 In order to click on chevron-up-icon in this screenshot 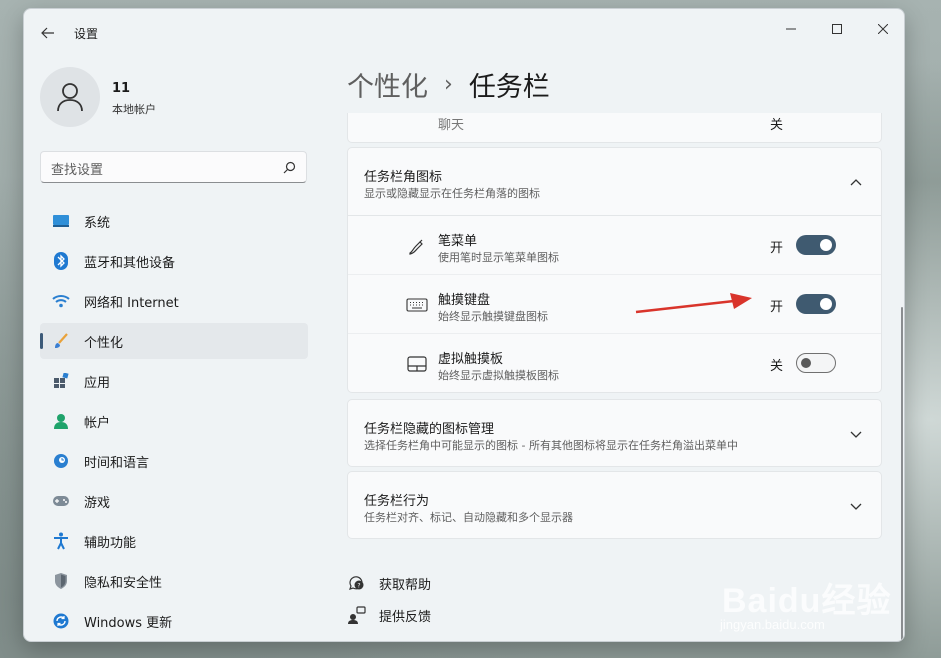, I will do `click(856, 182)`.